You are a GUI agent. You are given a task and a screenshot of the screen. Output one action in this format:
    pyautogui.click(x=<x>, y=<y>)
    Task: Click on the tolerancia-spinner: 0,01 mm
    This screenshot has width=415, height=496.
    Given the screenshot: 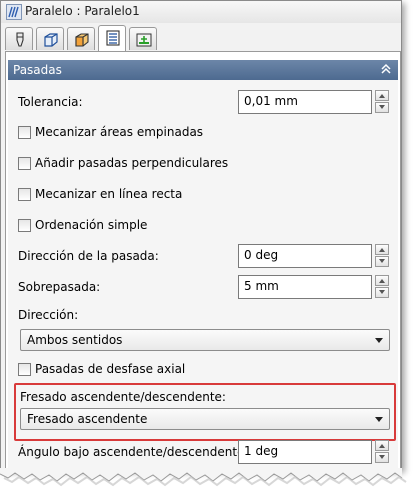 What is the action you would take?
    pyautogui.click(x=314, y=102)
    